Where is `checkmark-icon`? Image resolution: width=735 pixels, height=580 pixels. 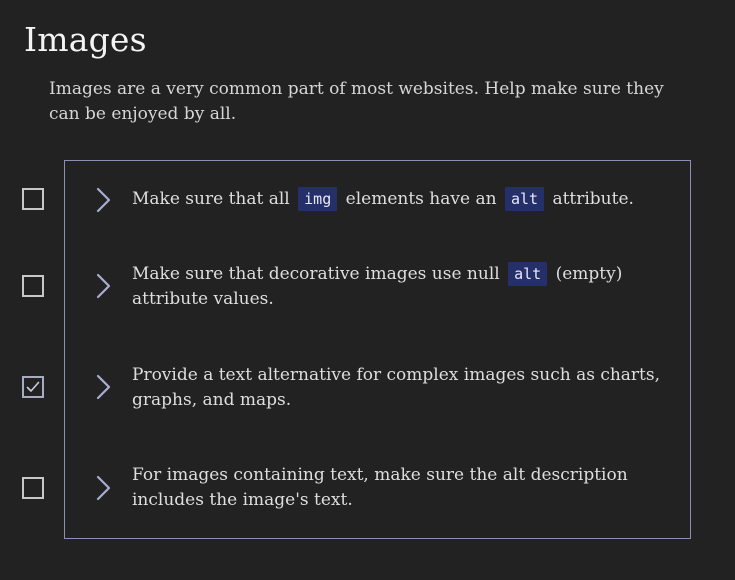 checkmark-icon is located at coordinates (33, 386).